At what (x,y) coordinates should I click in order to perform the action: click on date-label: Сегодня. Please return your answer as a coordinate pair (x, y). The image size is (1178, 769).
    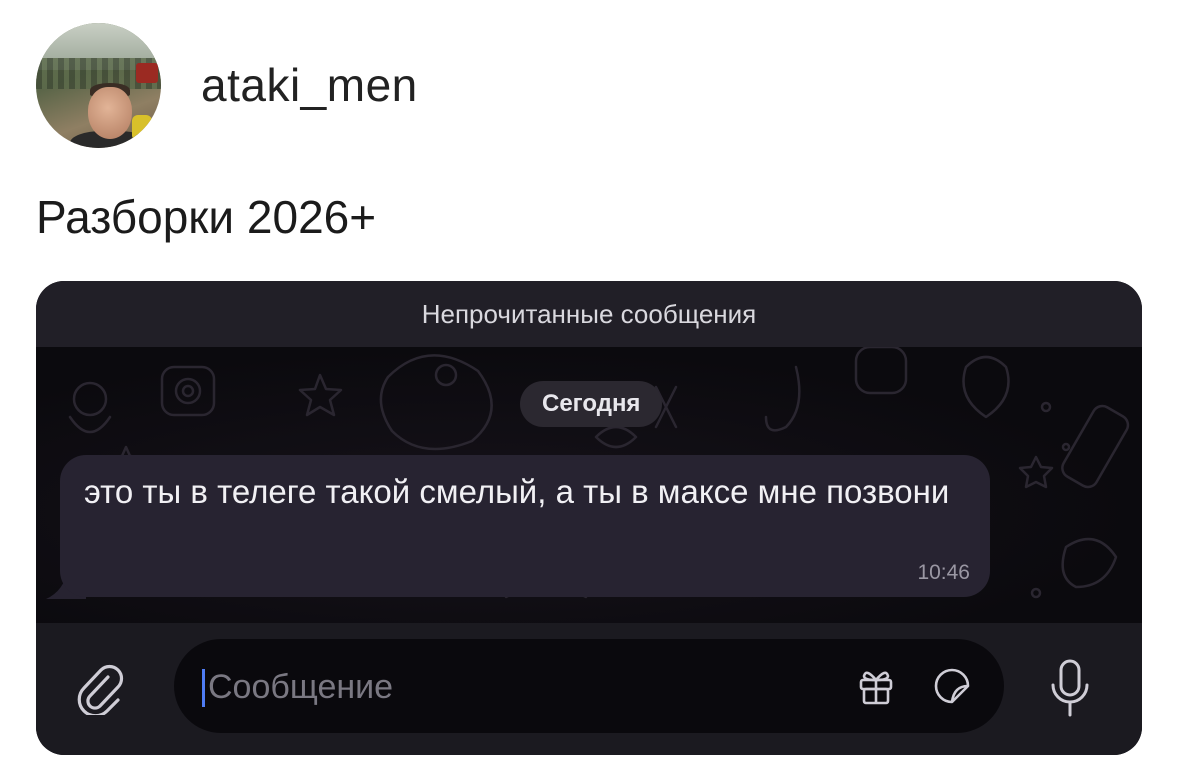
    Looking at the image, I should click on (591, 403).